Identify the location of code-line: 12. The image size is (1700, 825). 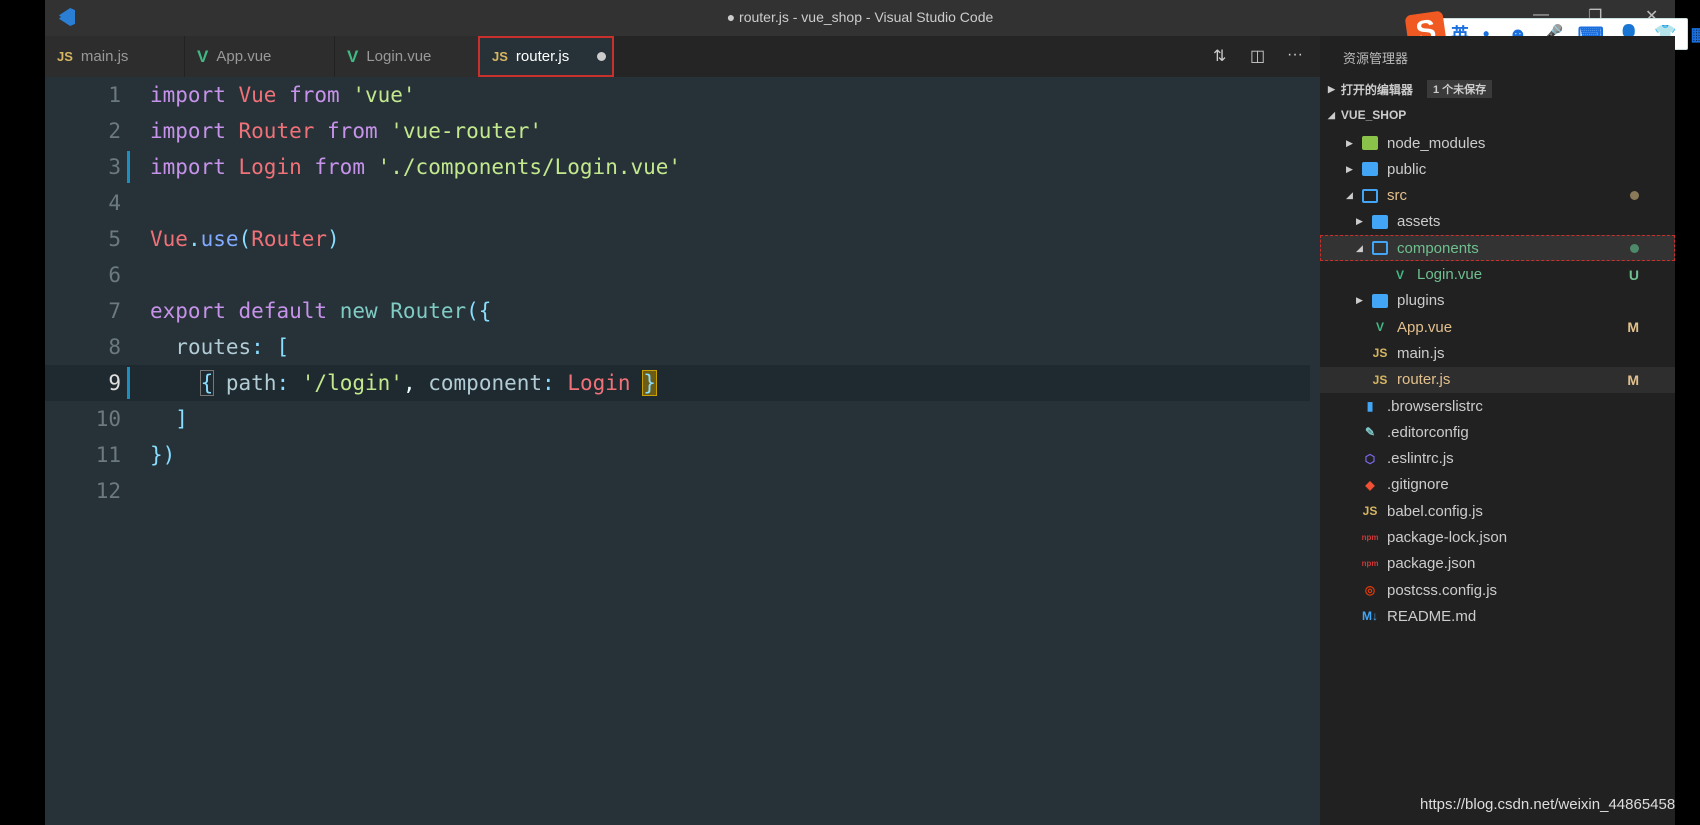
(677, 491).